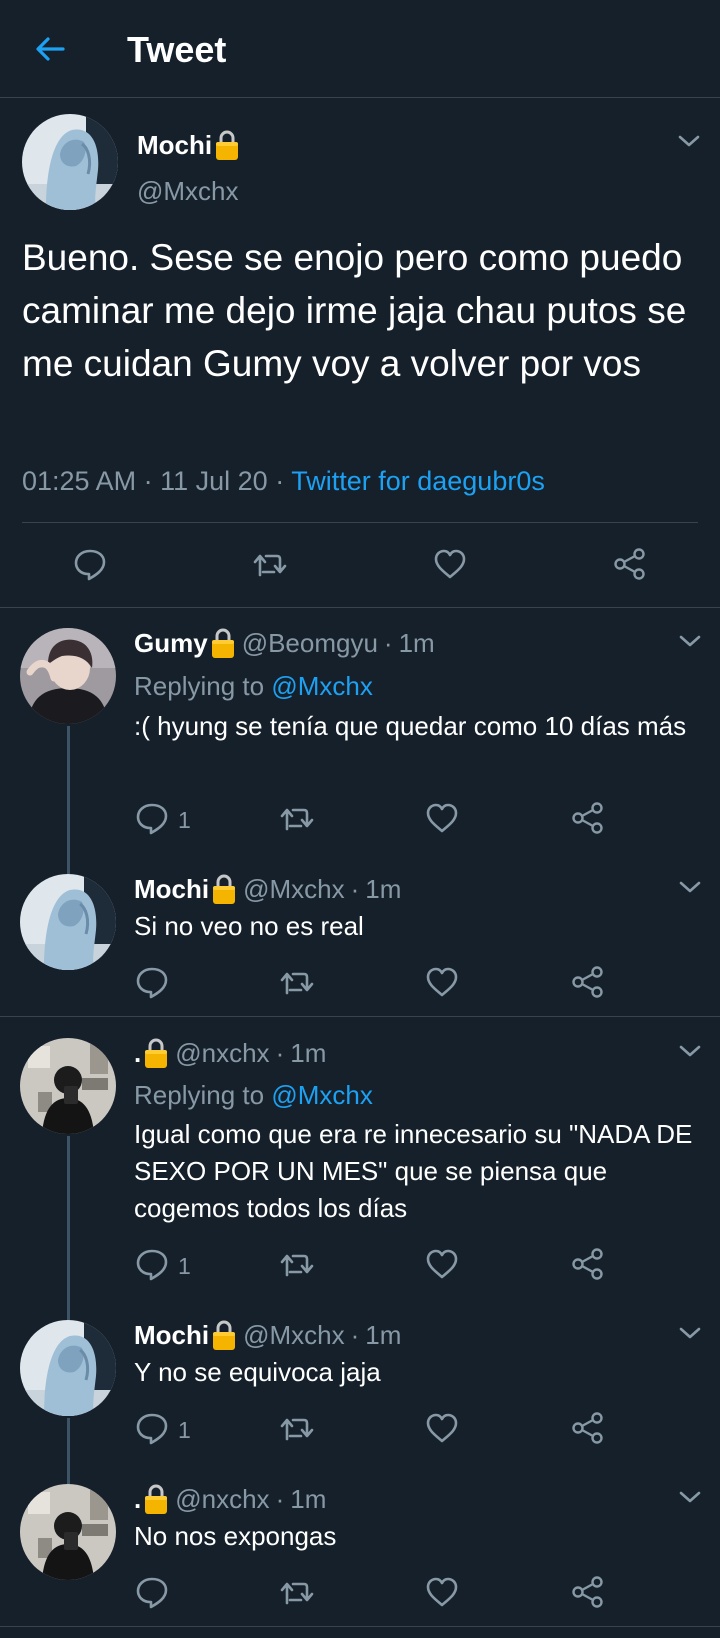 Image resolution: width=720 pixels, height=1638 pixels. I want to click on author-row: Mochi, so click(188, 145).